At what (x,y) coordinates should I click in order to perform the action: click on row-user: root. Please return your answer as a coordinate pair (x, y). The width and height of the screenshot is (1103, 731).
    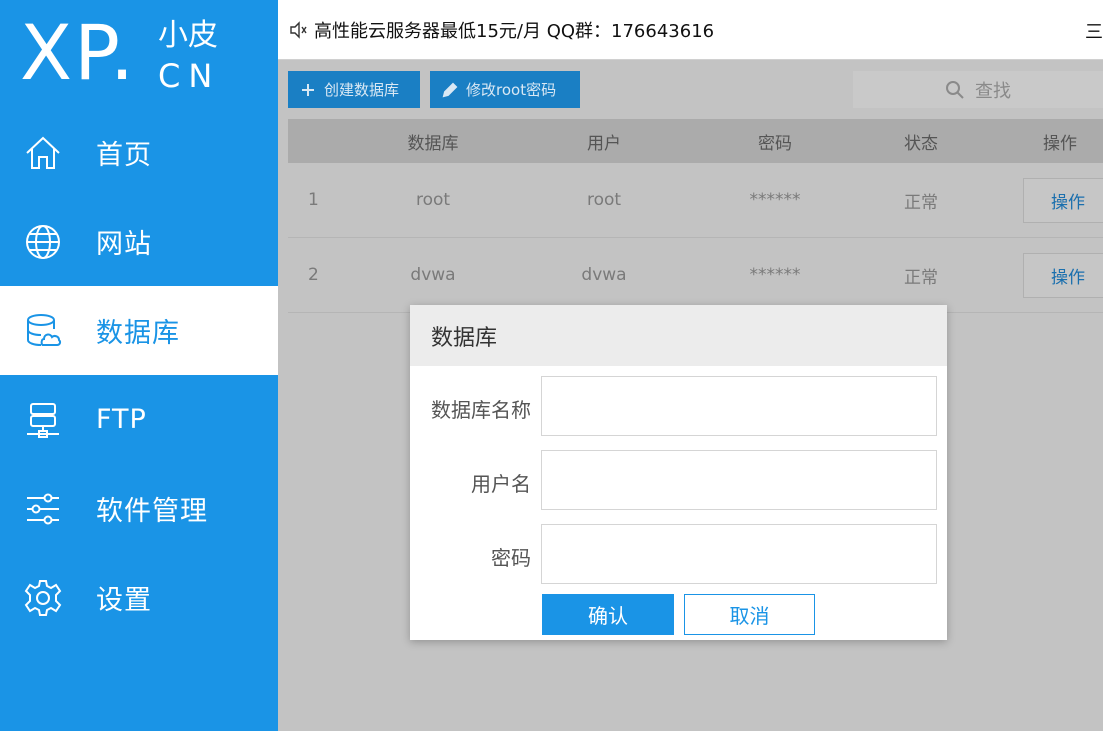
    Looking at the image, I should click on (604, 200).